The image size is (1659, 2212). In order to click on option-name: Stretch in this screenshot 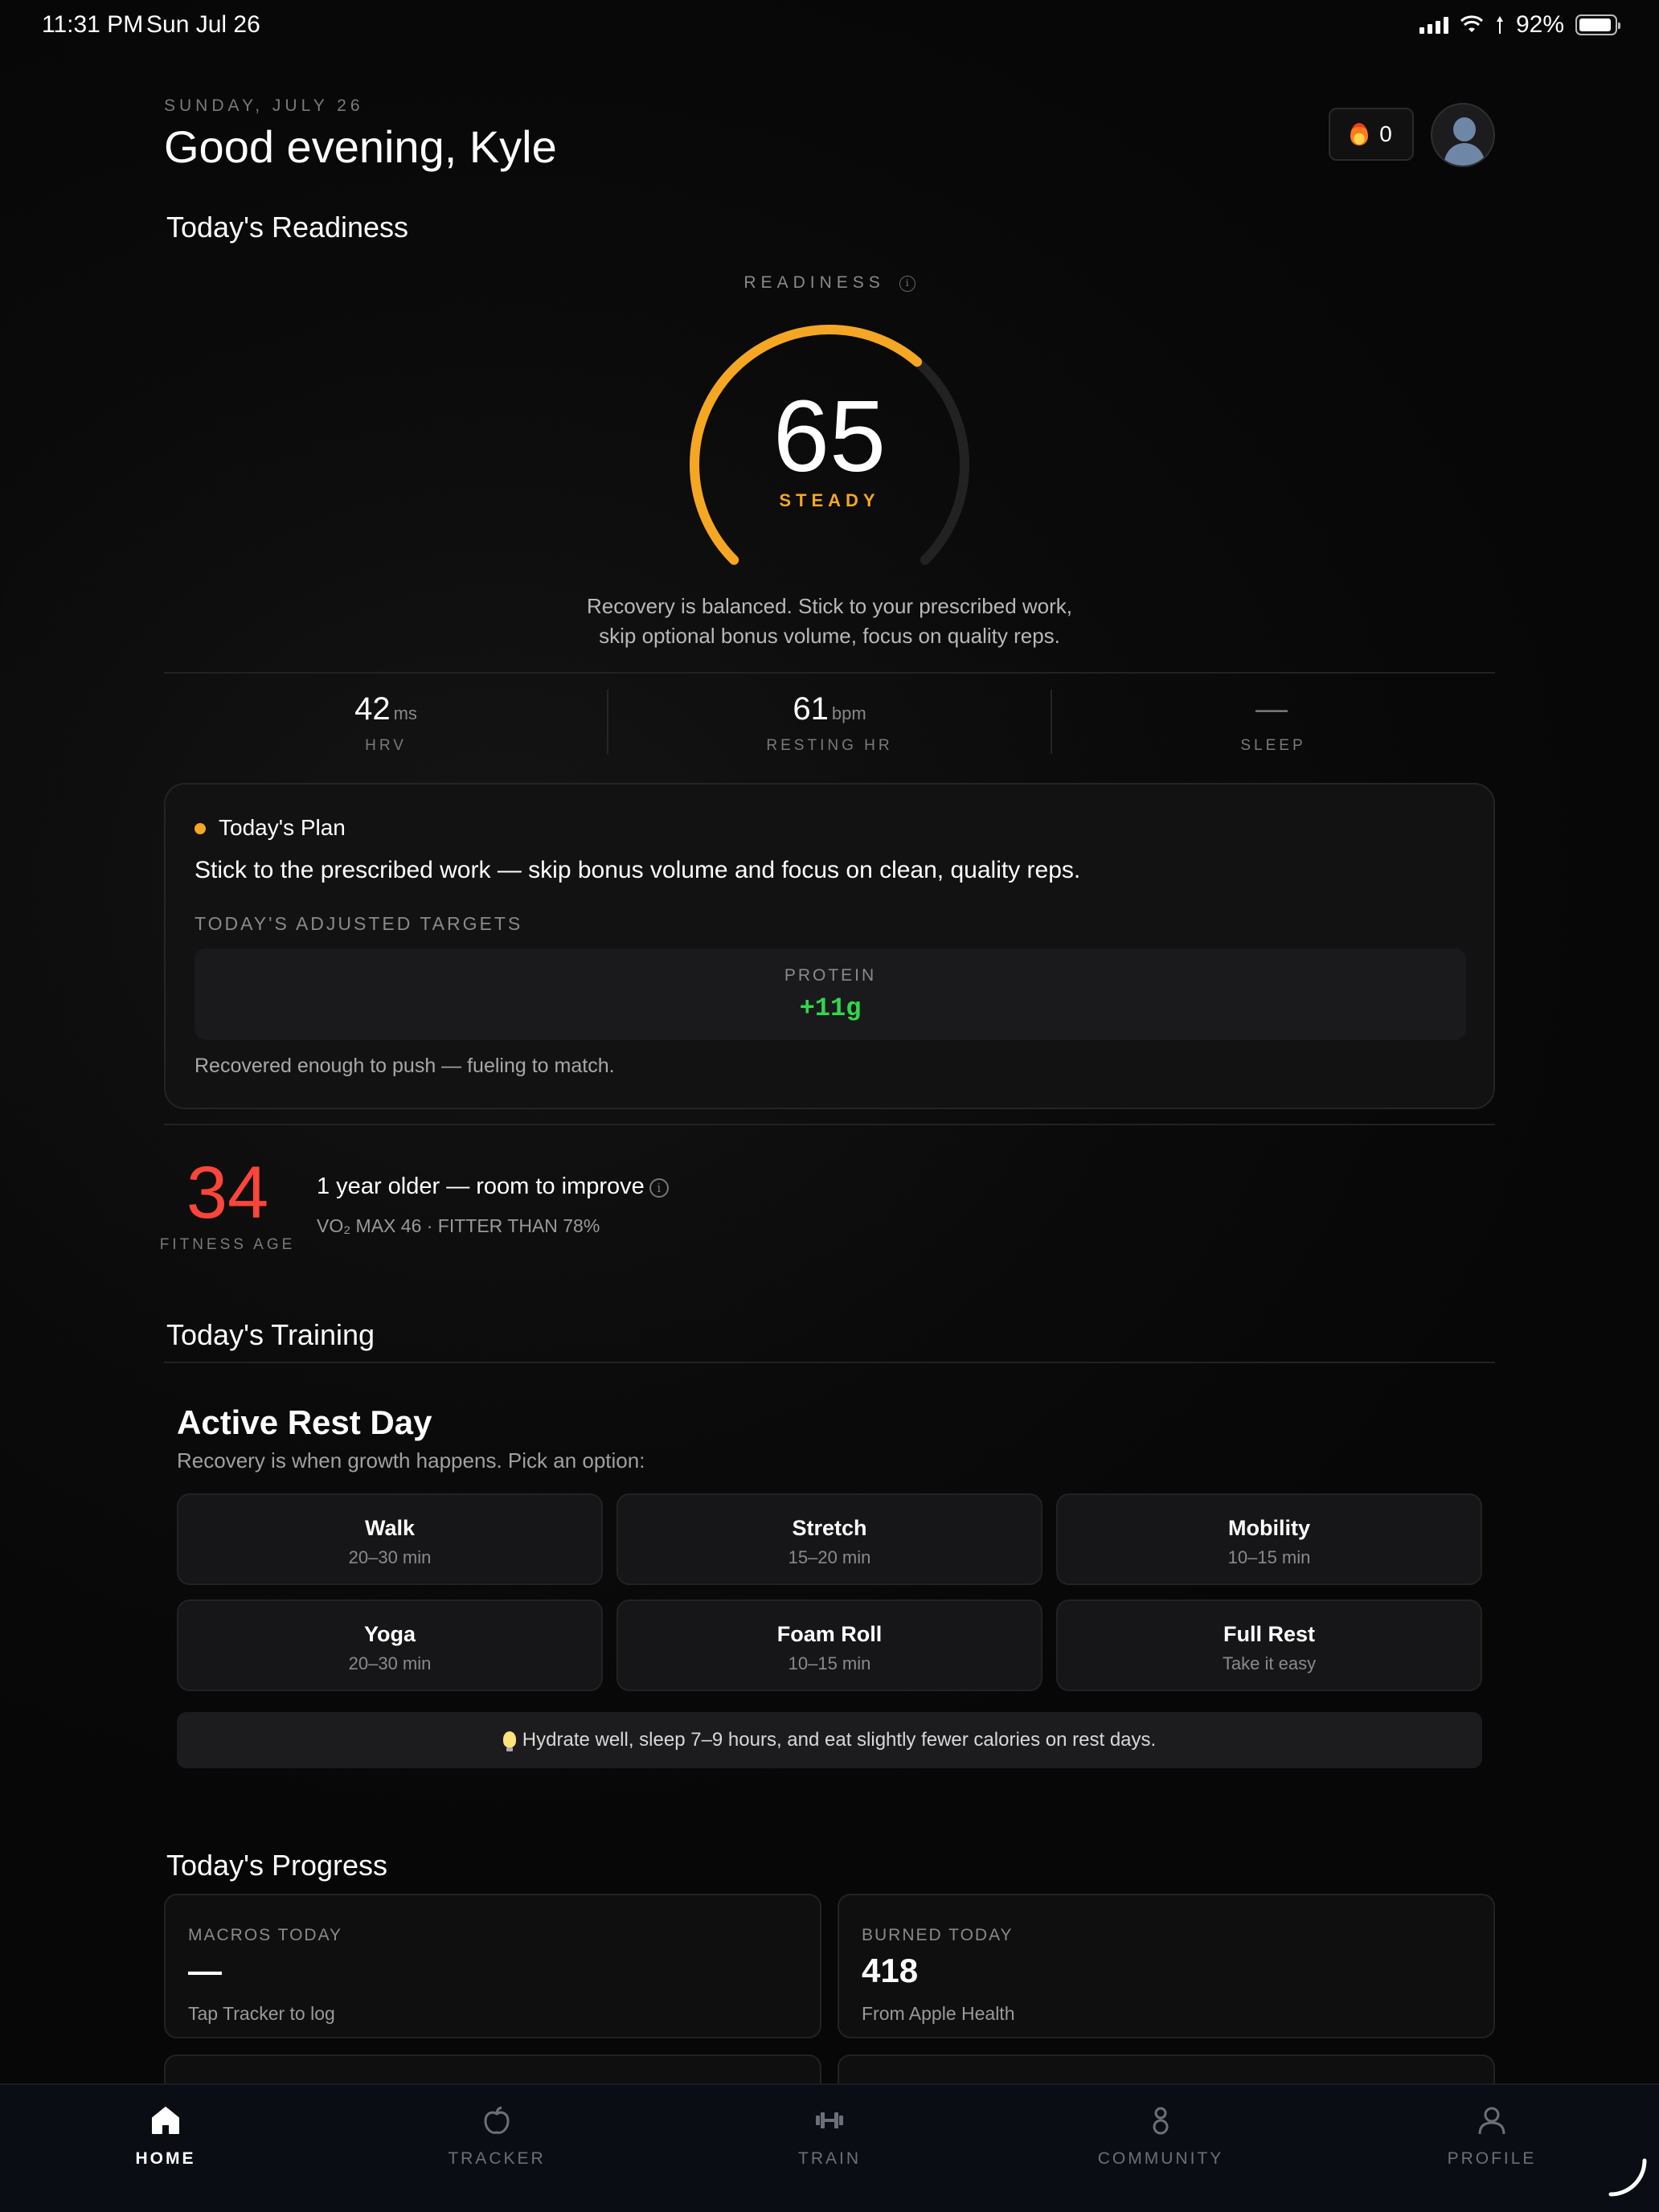, I will do `click(829, 1528)`.